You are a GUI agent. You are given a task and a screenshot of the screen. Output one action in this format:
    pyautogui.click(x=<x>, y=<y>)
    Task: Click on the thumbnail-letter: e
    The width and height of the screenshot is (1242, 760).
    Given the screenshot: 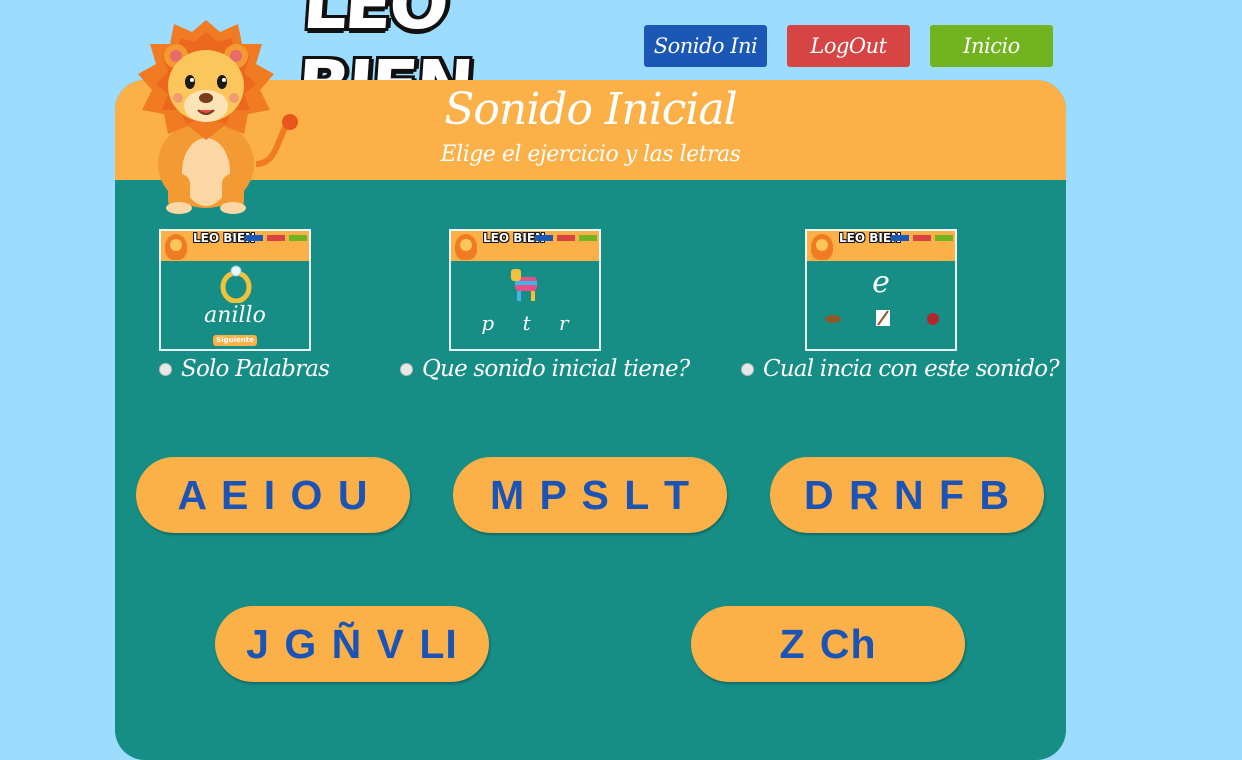 What is the action you would take?
    pyautogui.click(x=881, y=282)
    